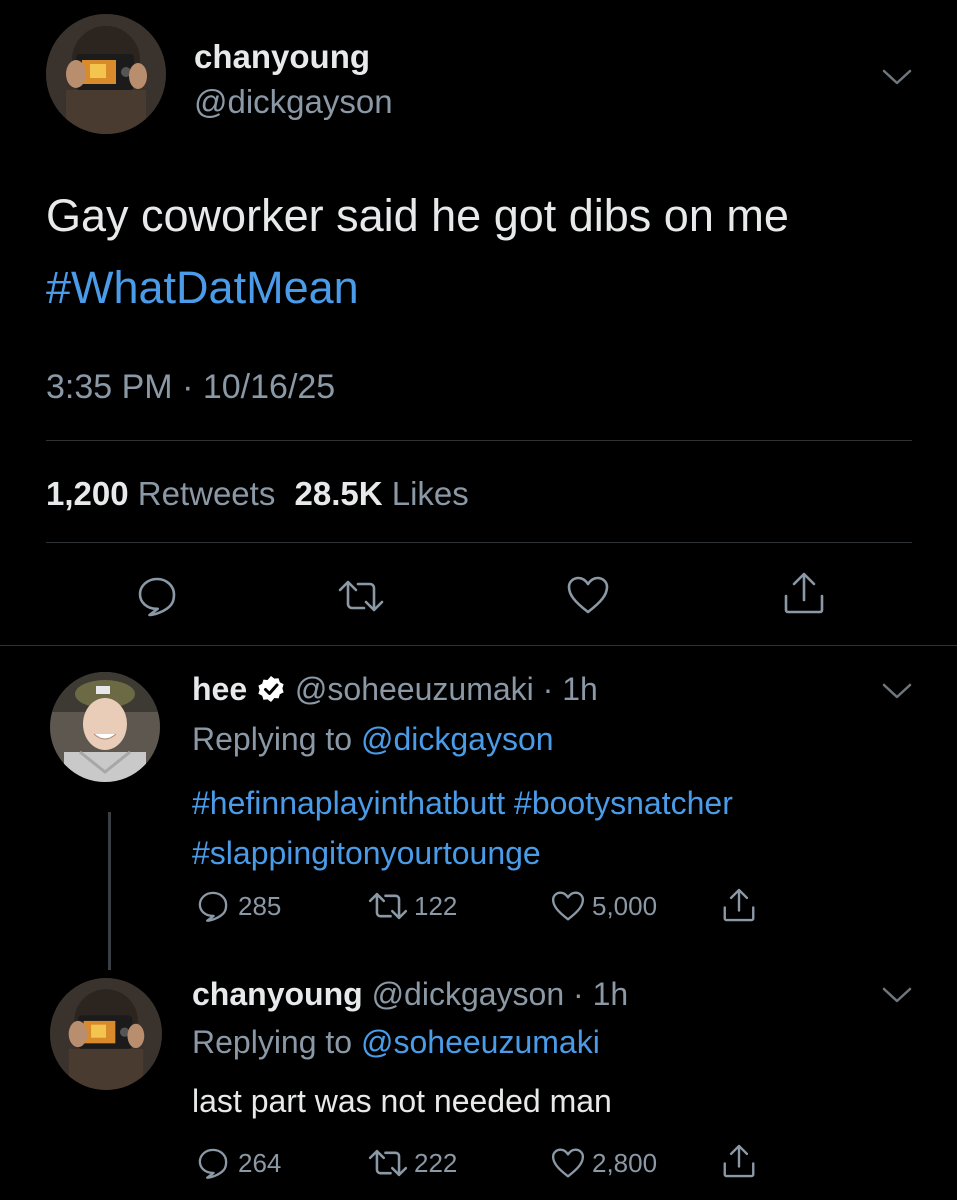 Image resolution: width=957 pixels, height=1200 pixels. Describe the element at coordinates (402, 1101) in the screenshot. I see `reply-text: last part was not needed man` at that location.